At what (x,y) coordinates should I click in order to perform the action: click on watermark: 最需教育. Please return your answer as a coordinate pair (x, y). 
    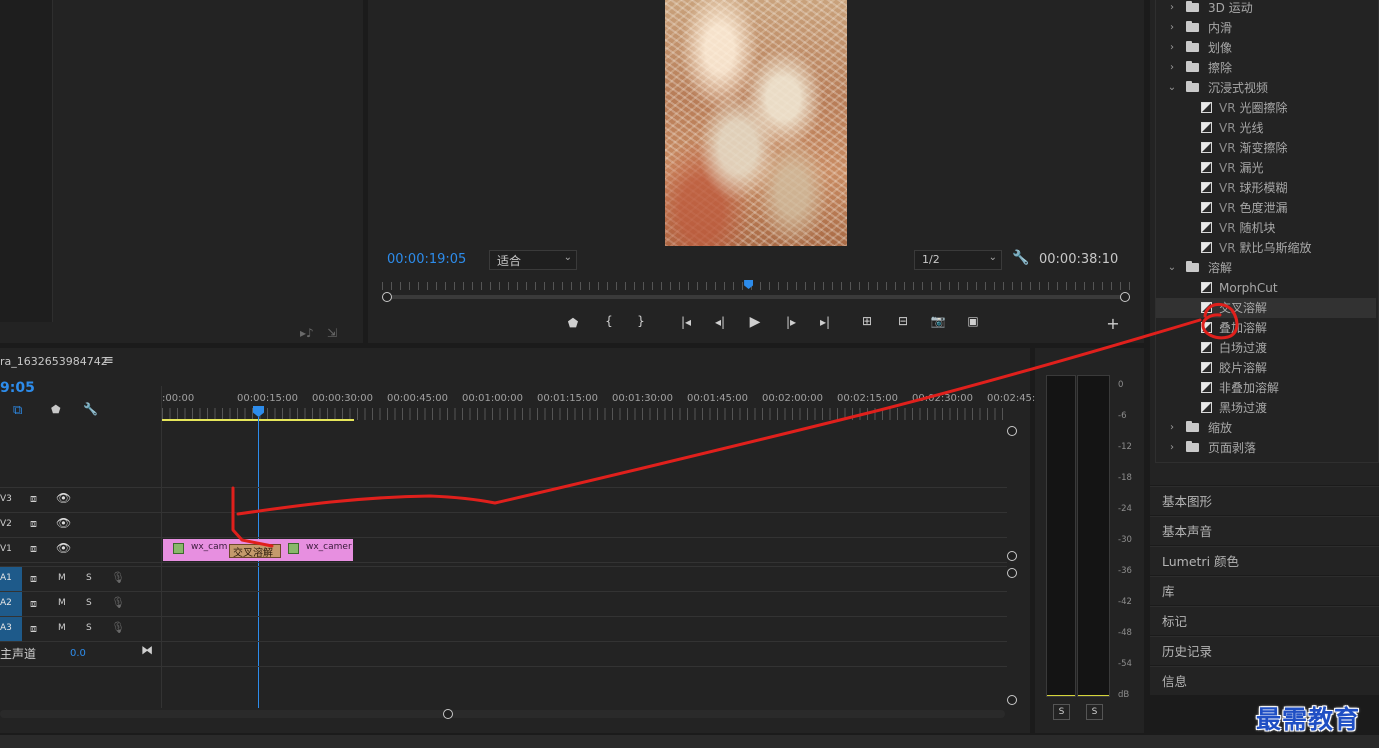
    Looking at the image, I should click on (1308, 719).